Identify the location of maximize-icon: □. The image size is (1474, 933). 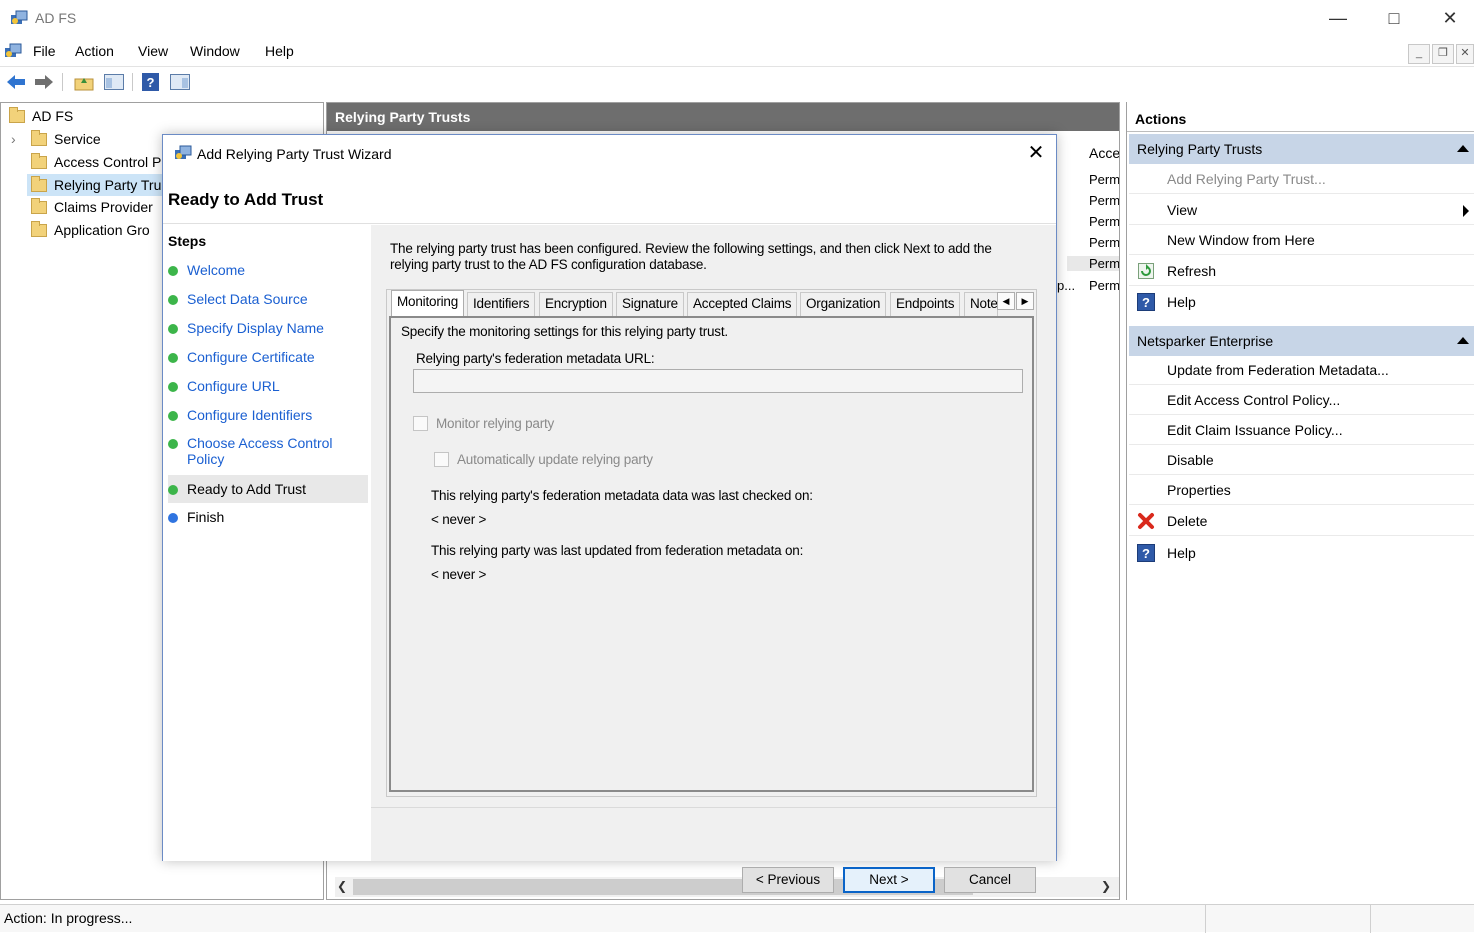
(1394, 19).